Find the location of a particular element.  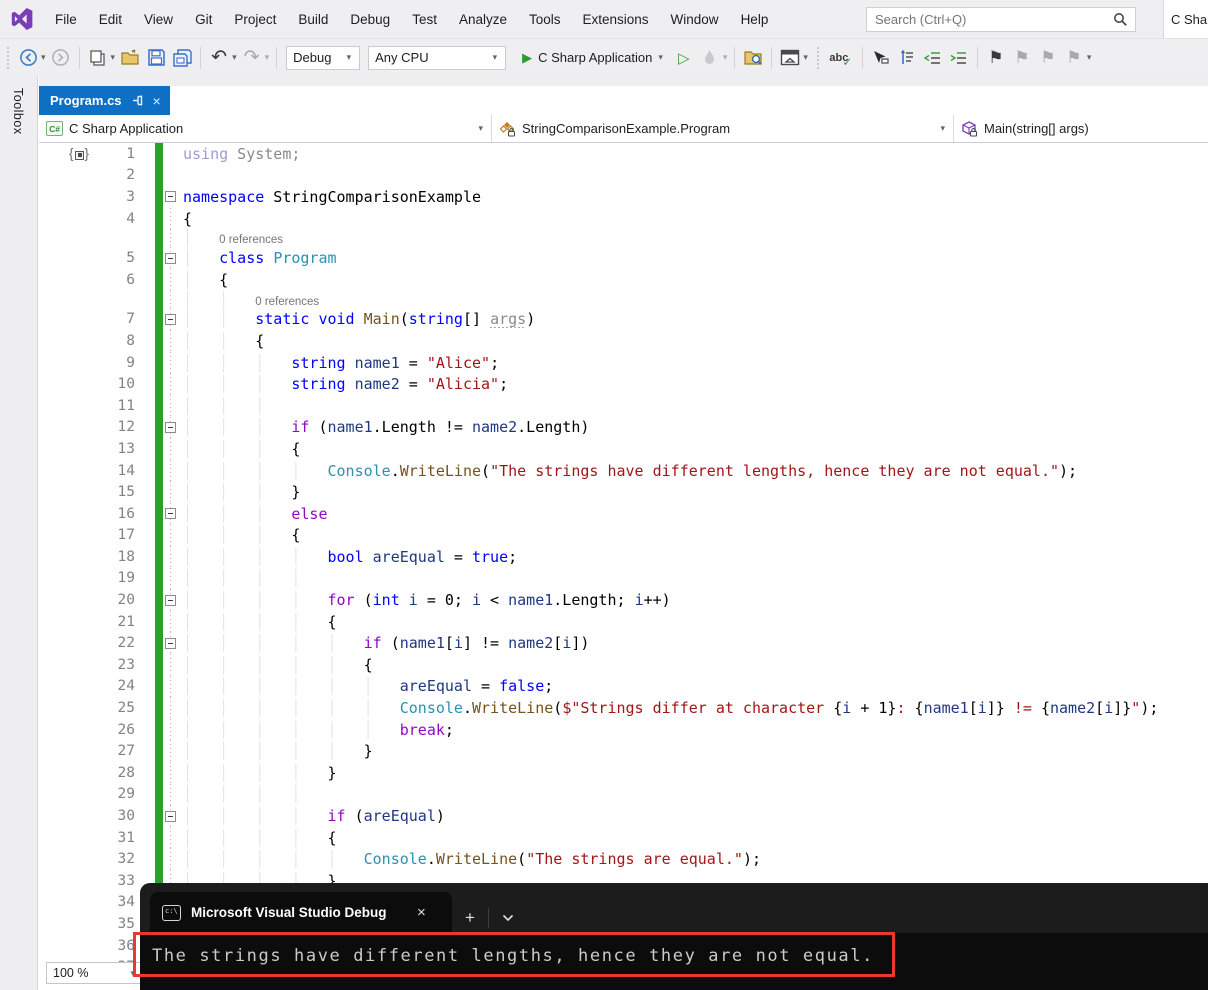

window-layout-icon is located at coordinates (790, 58).